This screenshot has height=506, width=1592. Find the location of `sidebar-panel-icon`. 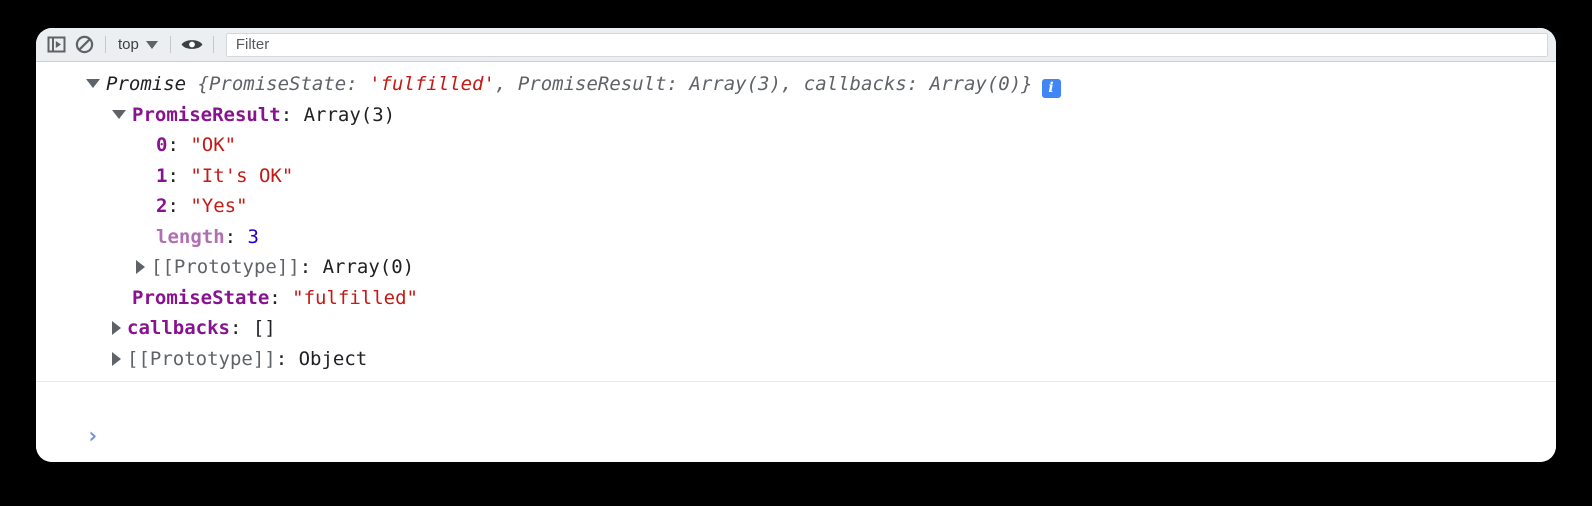

sidebar-panel-icon is located at coordinates (56, 45).